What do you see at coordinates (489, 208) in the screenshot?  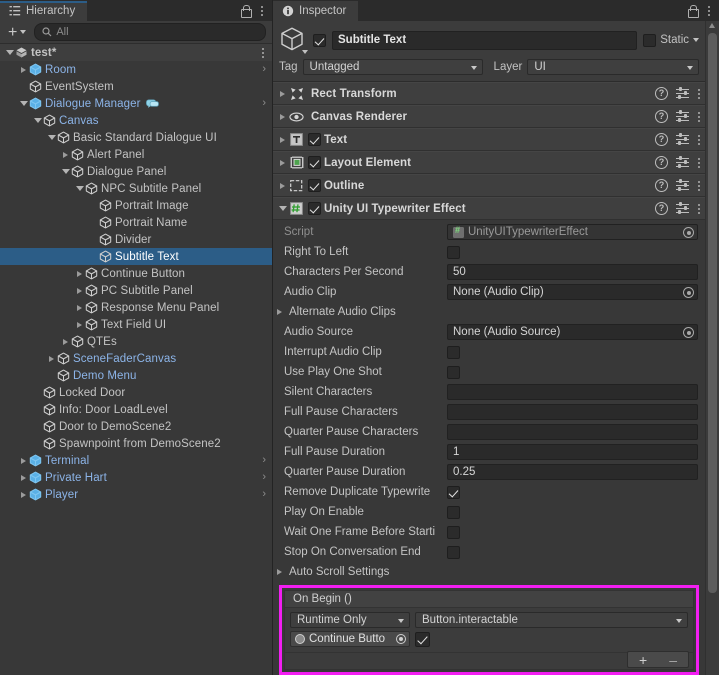 I see `component-header: Unity UI Typewriter Effect?` at bounding box center [489, 208].